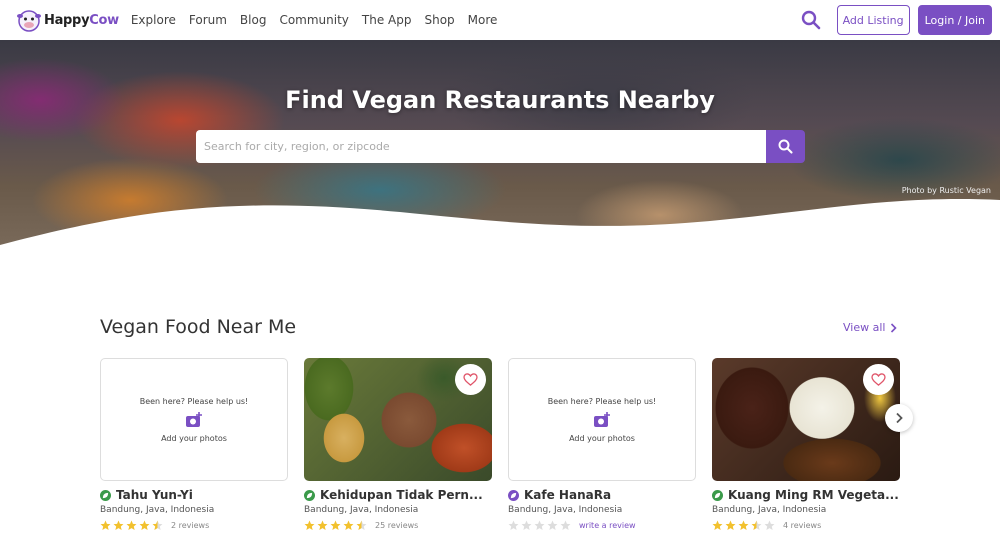 The image size is (1000, 541). What do you see at coordinates (500, 100) in the screenshot?
I see `hero-title: Find Vegan Restaurants Nearby` at bounding box center [500, 100].